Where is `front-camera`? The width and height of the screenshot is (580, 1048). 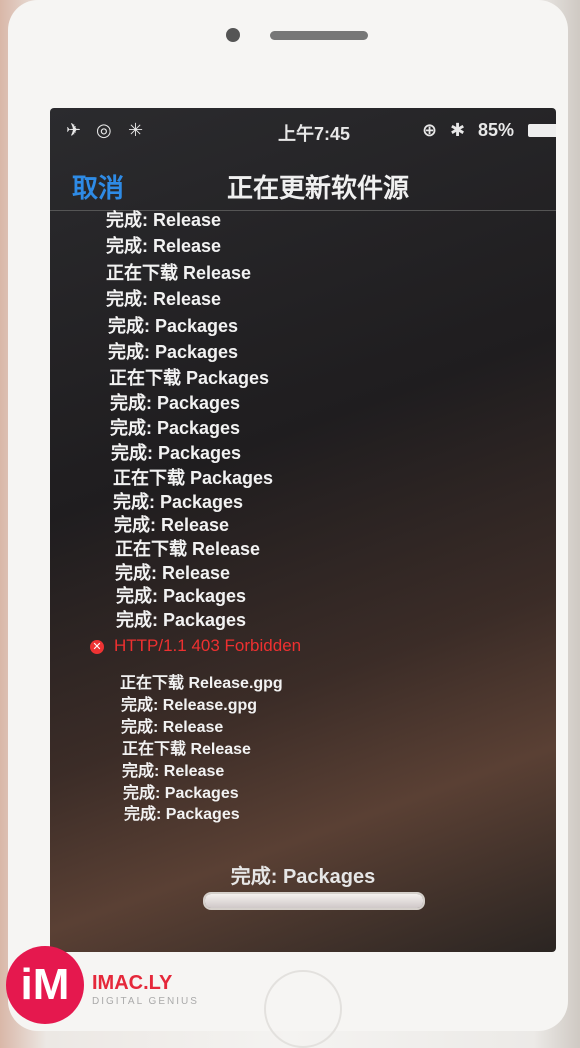 front-camera is located at coordinates (233, 35).